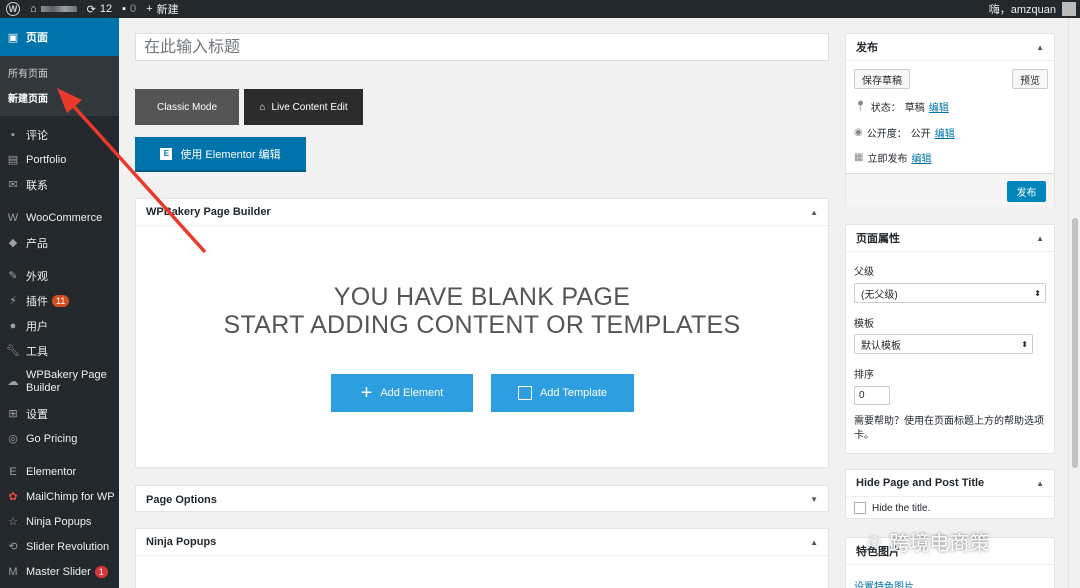  Describe the element at coordinates (37, 414) in the screenshot. I see `sidebar-item-label: 设置` at that location.